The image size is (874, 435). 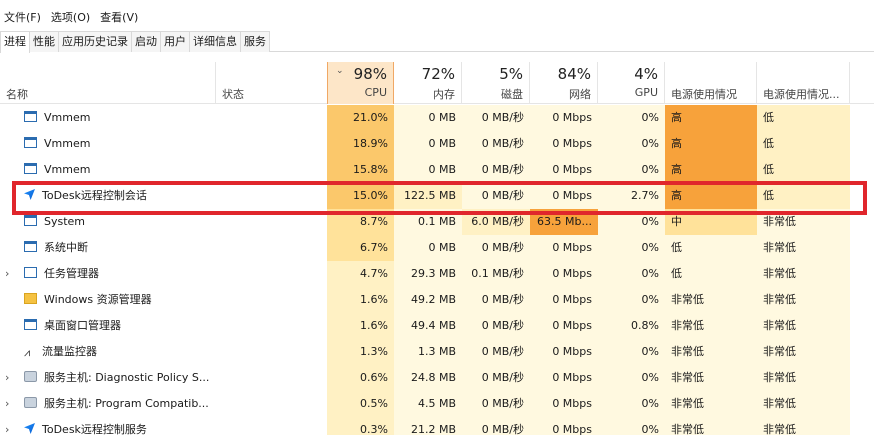 What do you see at coordinates (108, 170) in the screenshot?
I see `process-name-cell: Vmmem` at bounding box center [108, 170].